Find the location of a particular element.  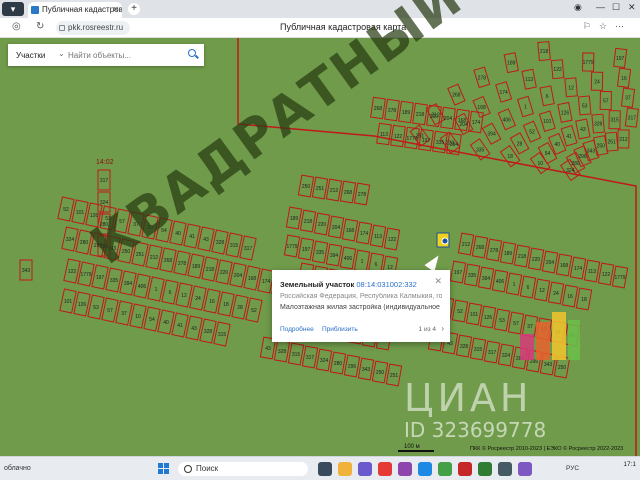

parcel-label: 168 is located at coordinates (564, 266).